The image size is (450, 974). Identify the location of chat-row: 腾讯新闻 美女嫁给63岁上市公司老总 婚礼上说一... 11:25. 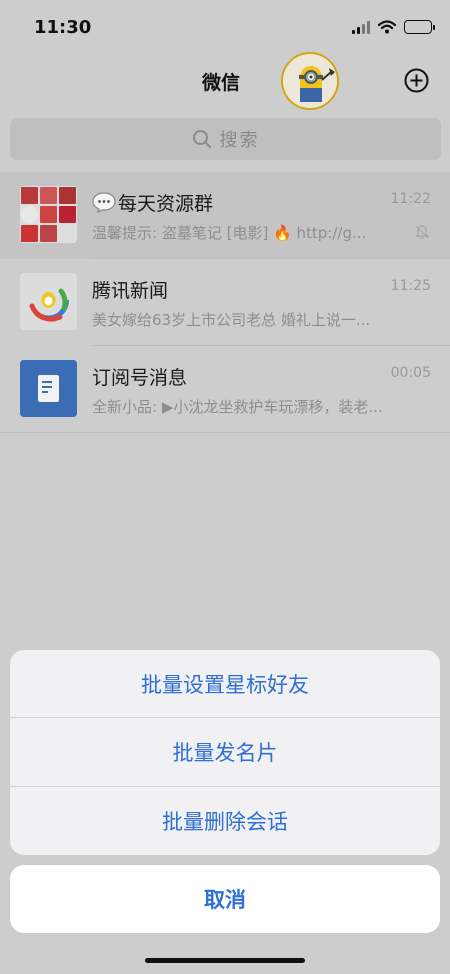
(225, 302).